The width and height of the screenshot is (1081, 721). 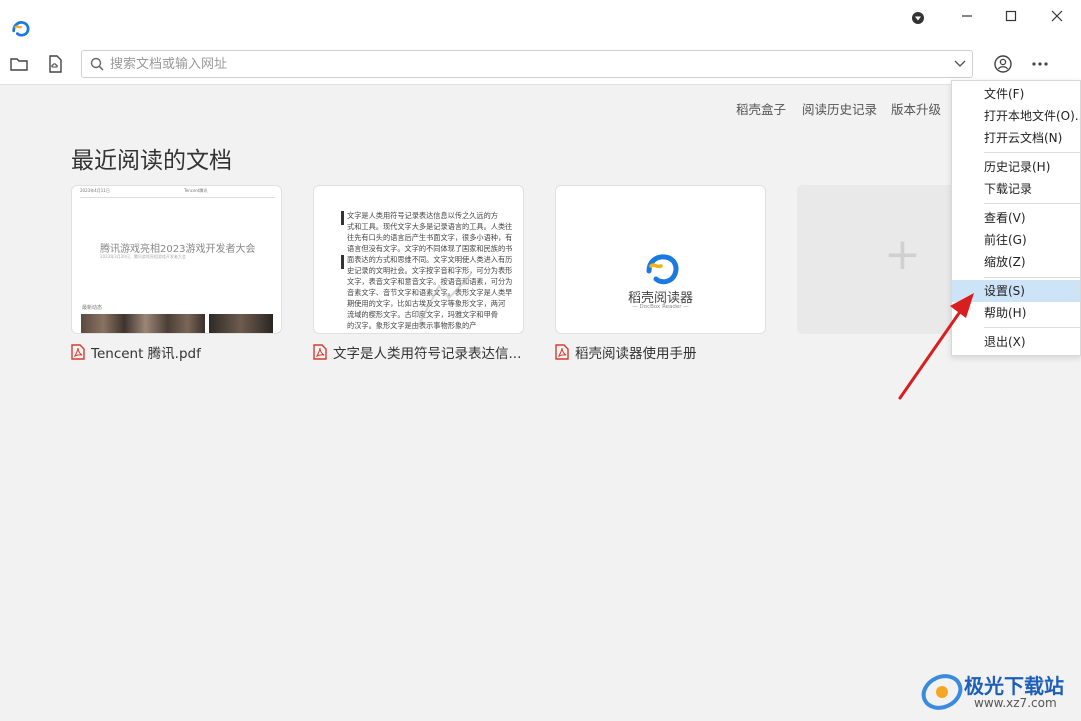 What do you see at coordinates (936, 346) in the screenshot?
I see `annotation-arrow-icon` at bounding box center [936, 346].